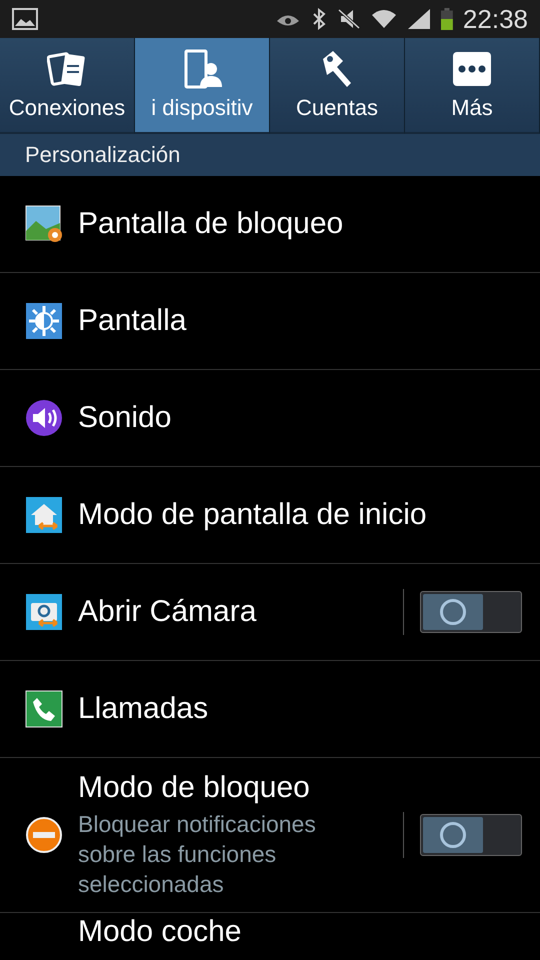  Describe the element at coordinates (44, 835) in the screenshot. I see `block-icon` at that location.